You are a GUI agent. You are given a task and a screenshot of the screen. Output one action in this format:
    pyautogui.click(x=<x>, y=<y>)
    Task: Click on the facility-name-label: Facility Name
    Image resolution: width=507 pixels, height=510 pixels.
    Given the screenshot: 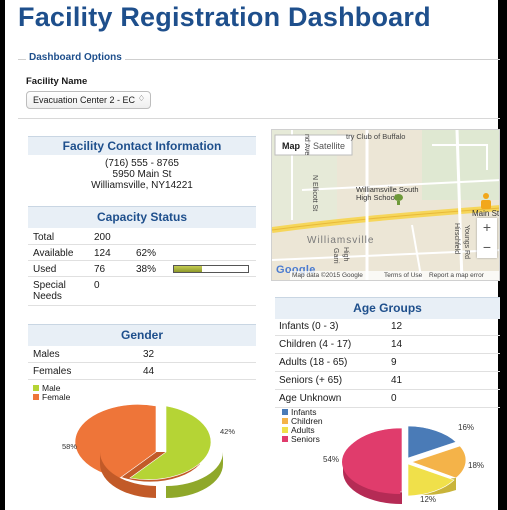 What is the action you would take?
    pyautogui.click(x=57, y=81)
    